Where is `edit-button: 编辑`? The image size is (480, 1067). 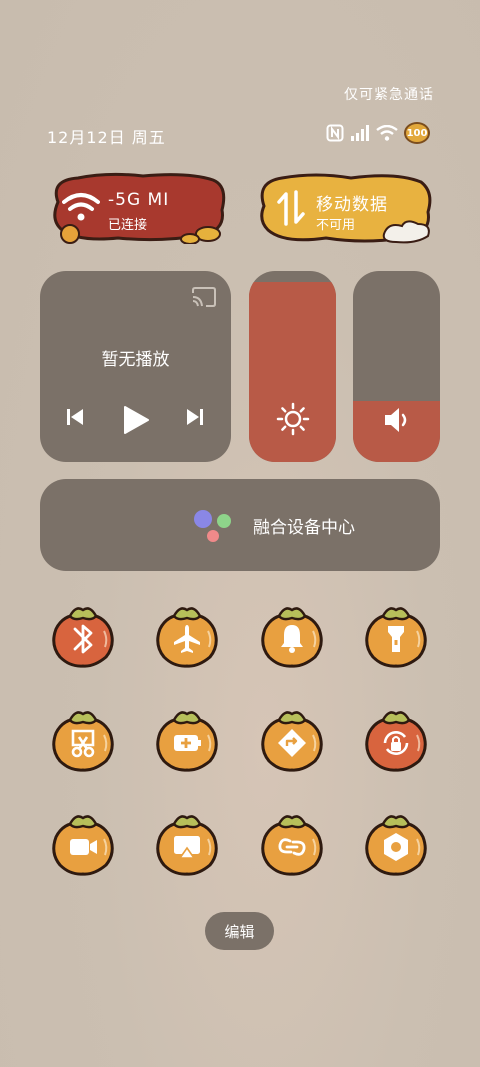 edit-button: 编辑 is located at coordinates (239, 931).